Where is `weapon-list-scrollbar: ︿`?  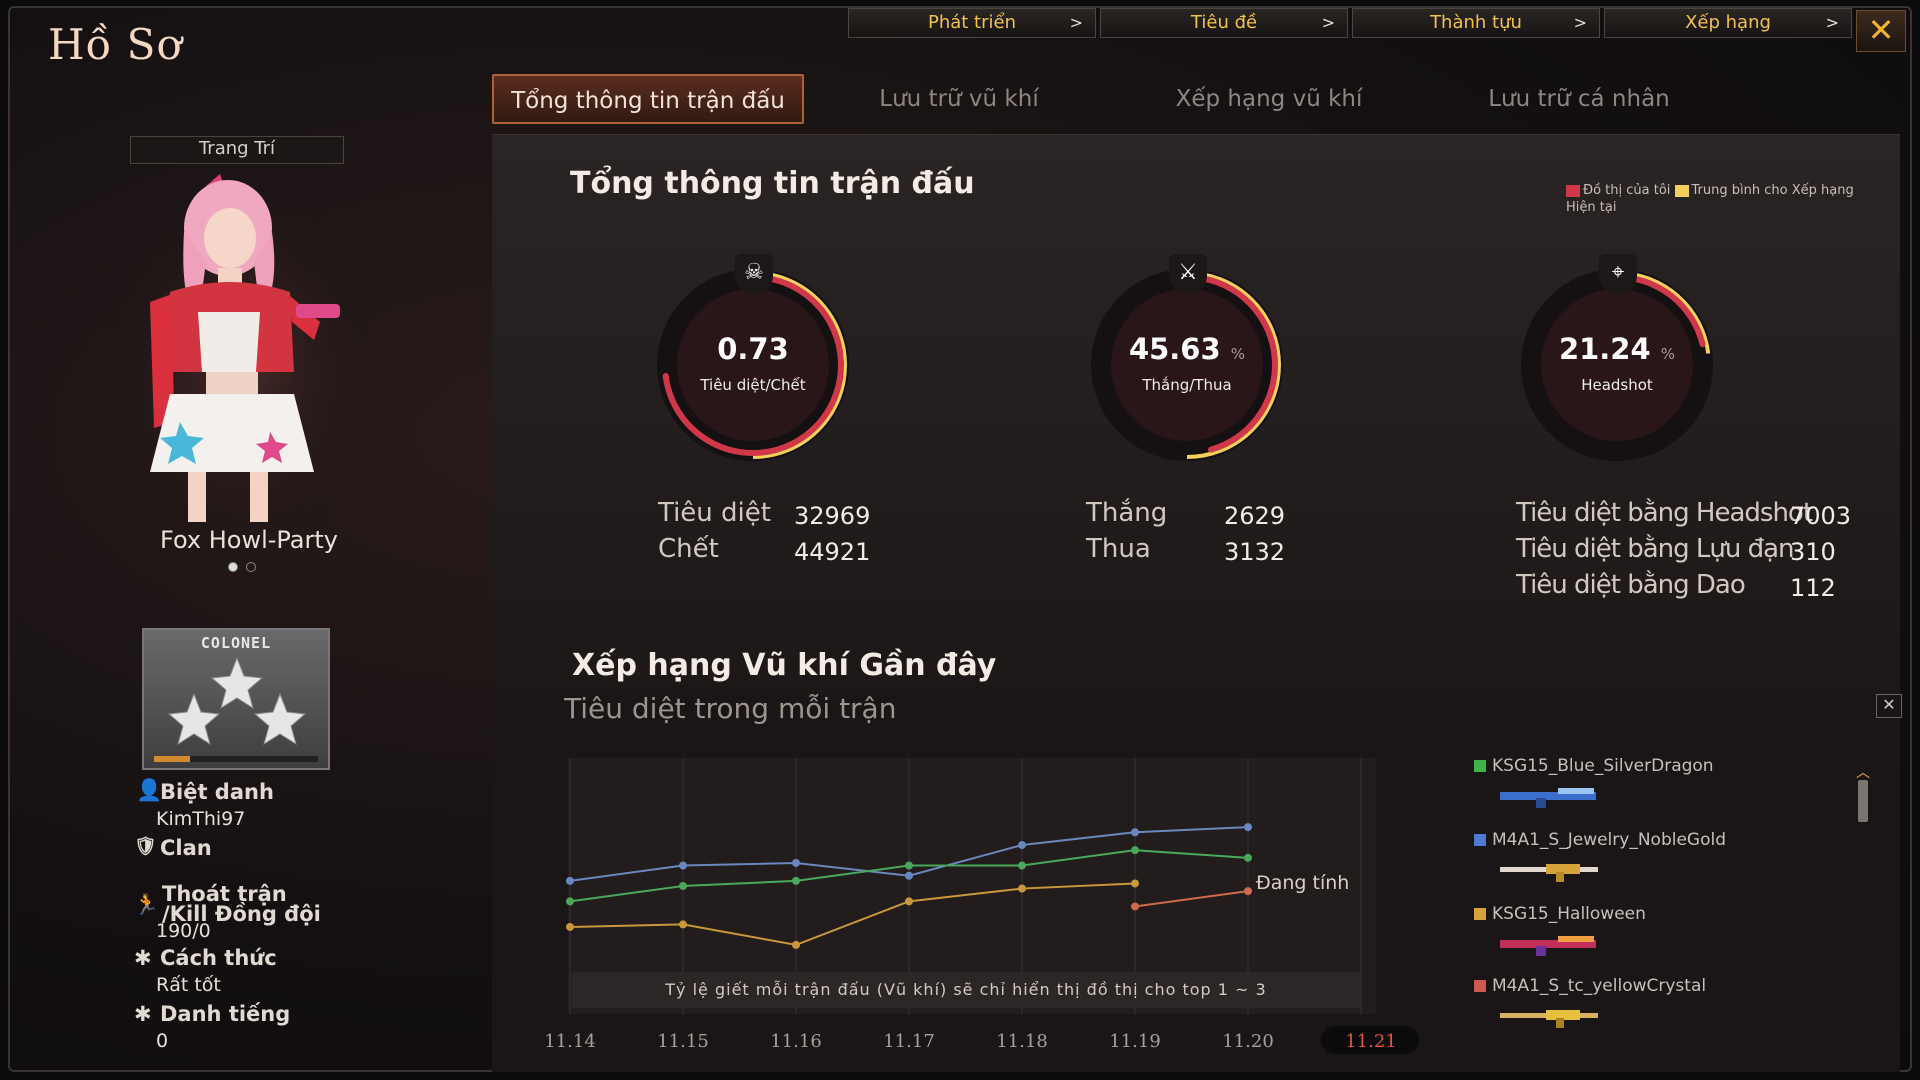 weapon-list-scrollbar: ︿ is located at coordinates (1863, 901).